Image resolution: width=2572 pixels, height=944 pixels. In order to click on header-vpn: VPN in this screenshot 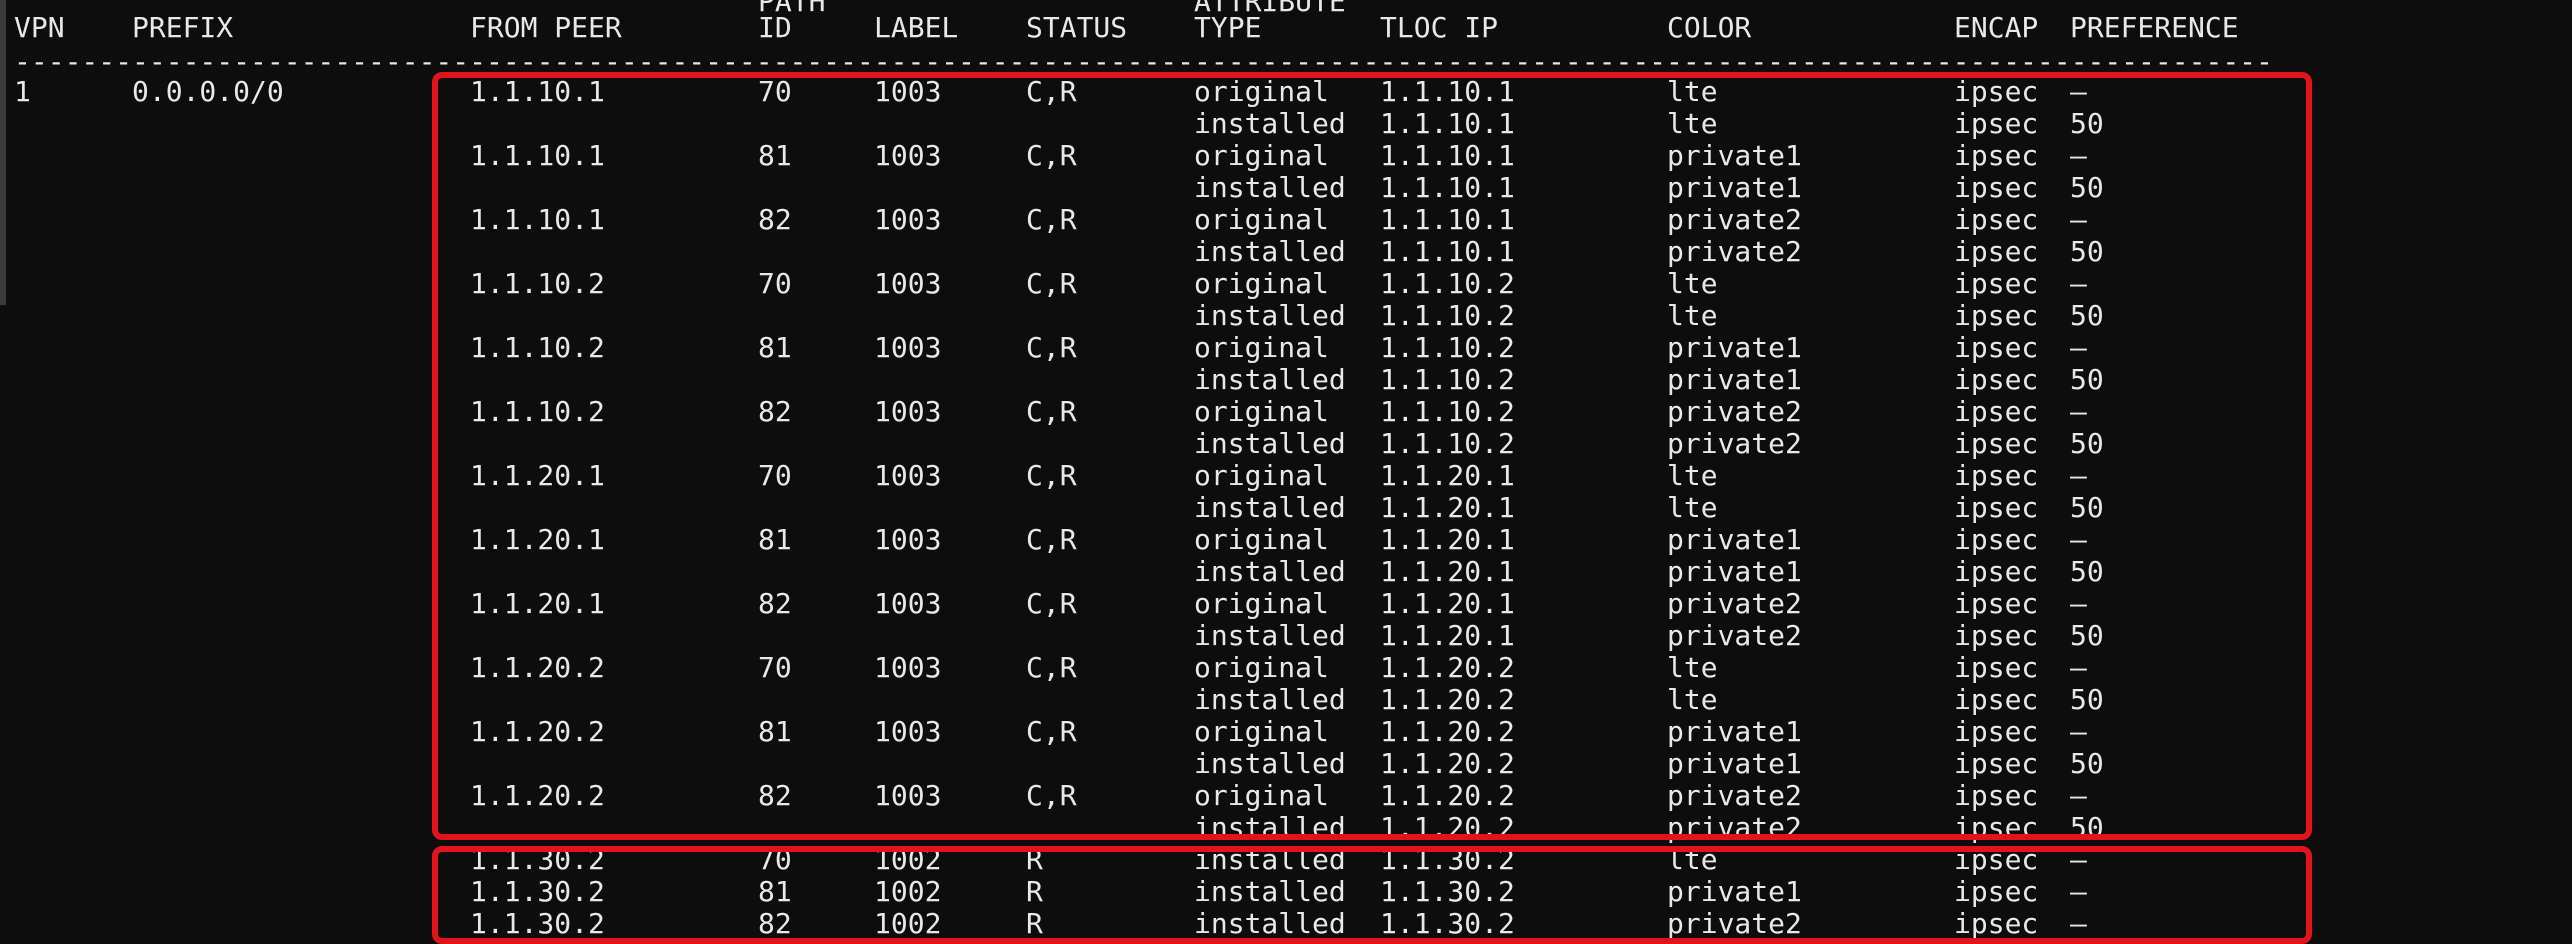, I will do `click(39, 27)`.